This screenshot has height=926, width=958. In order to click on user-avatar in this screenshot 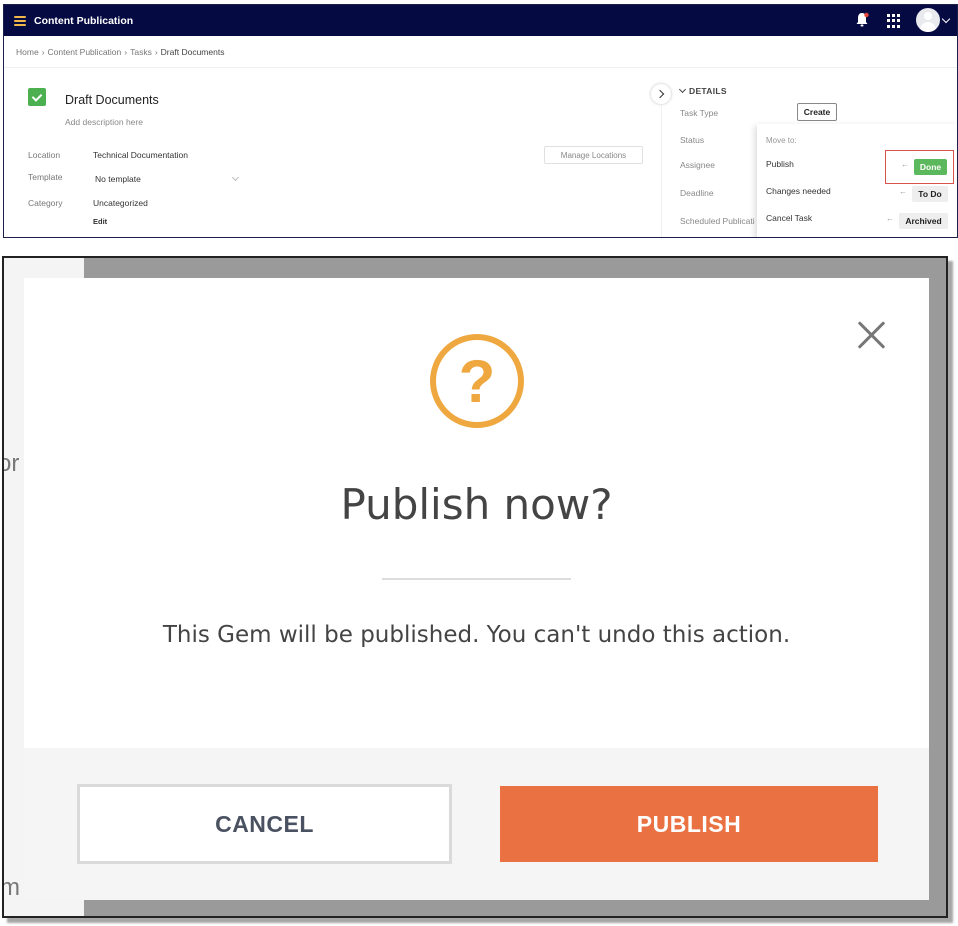, I will do `click(928, 20)`.